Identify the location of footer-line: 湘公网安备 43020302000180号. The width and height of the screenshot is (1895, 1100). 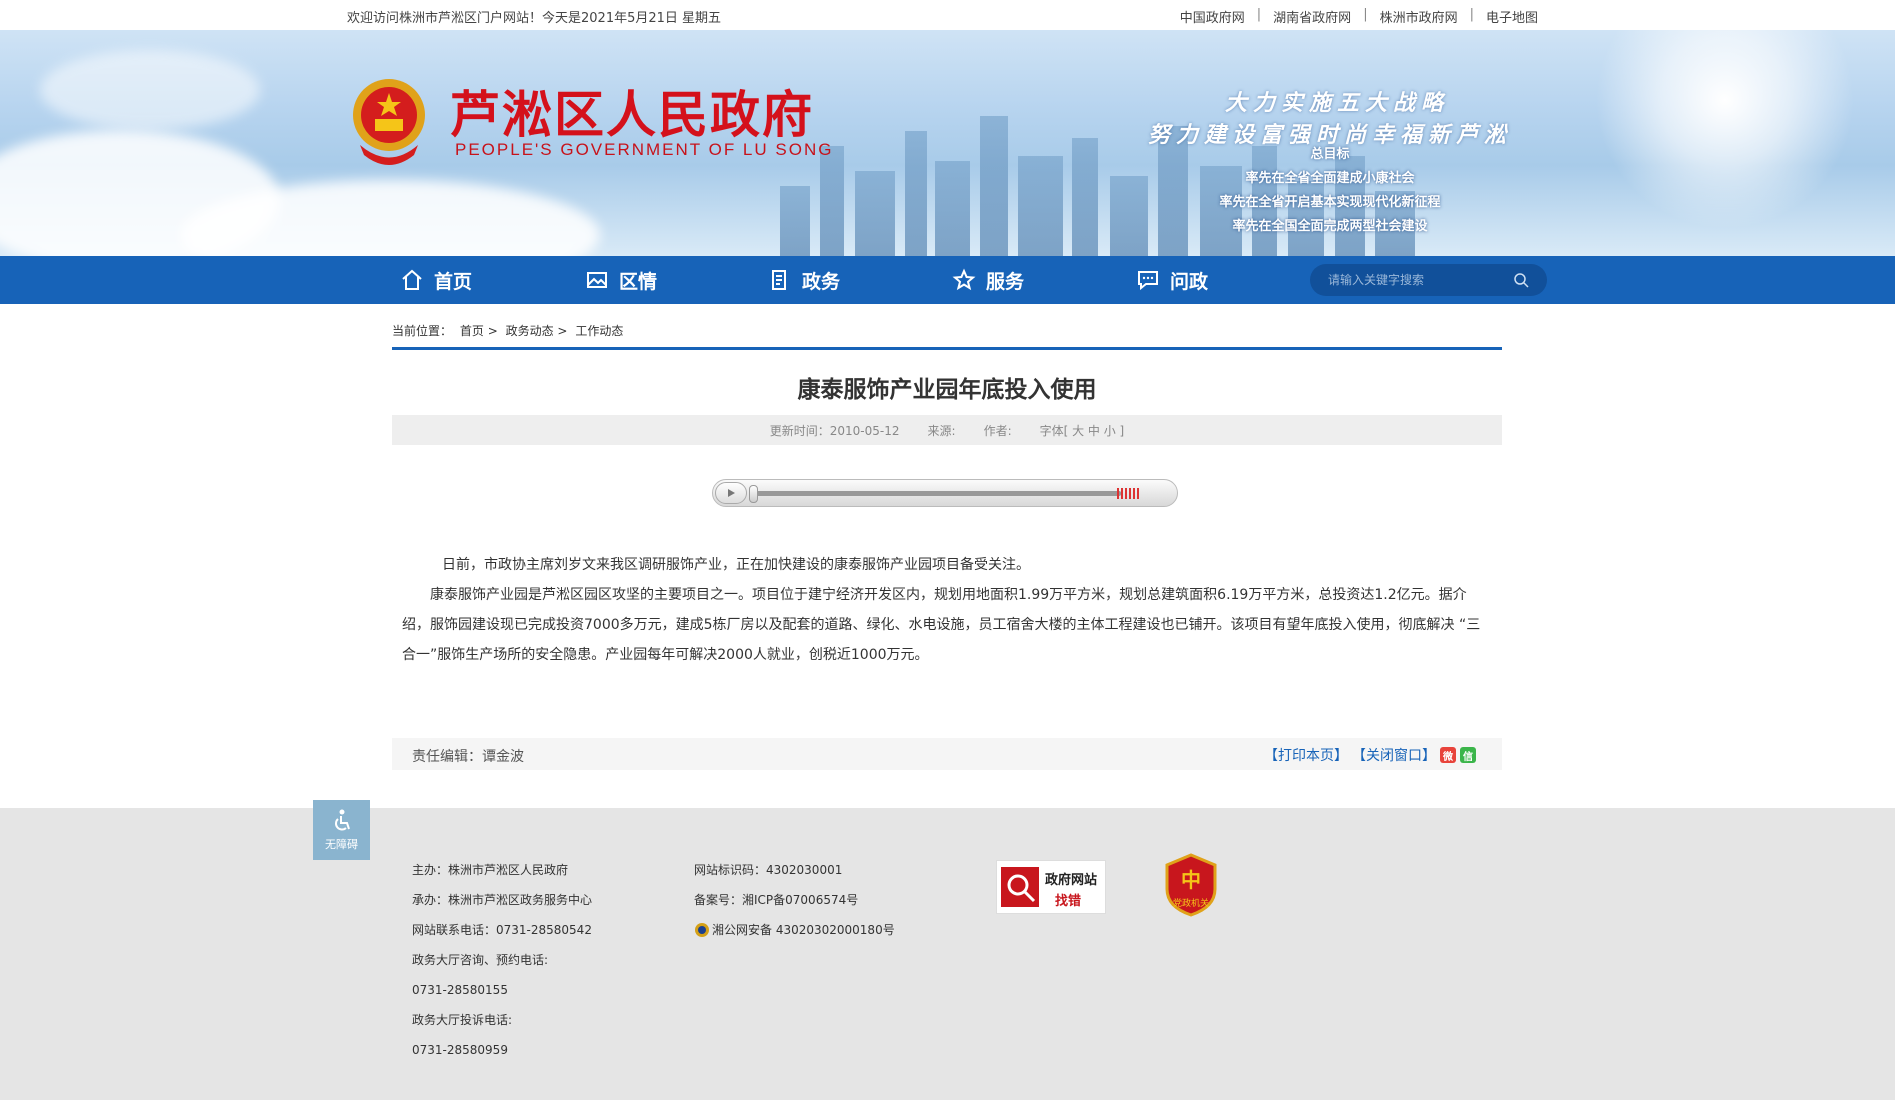
(794, 930).